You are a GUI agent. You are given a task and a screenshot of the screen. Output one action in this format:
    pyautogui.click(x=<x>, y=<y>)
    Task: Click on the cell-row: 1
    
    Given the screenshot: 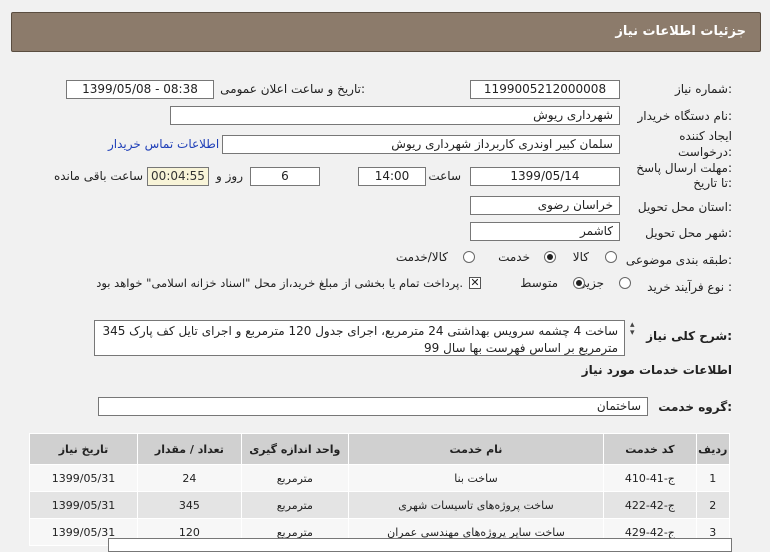 What is the action you would take?
    pyautogui.click(x=713, y=478)
    